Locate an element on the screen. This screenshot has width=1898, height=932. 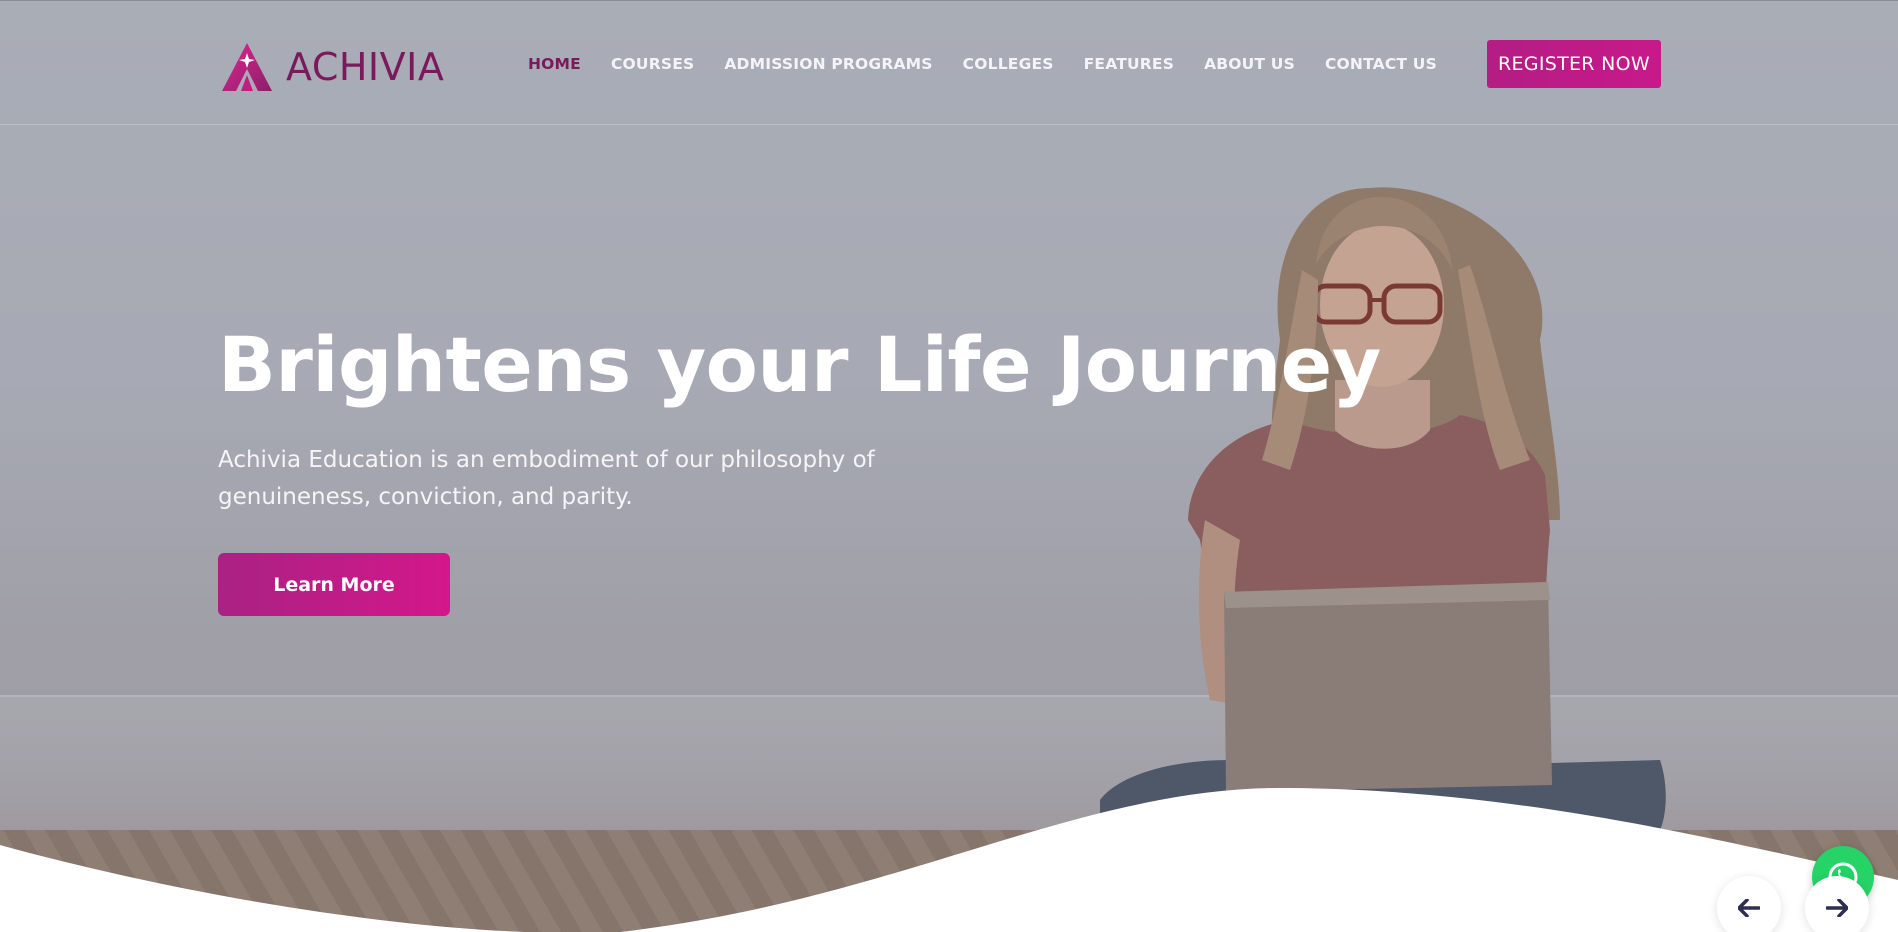
brand-logo: ACHIVIA is located at coordinates (333, 67).